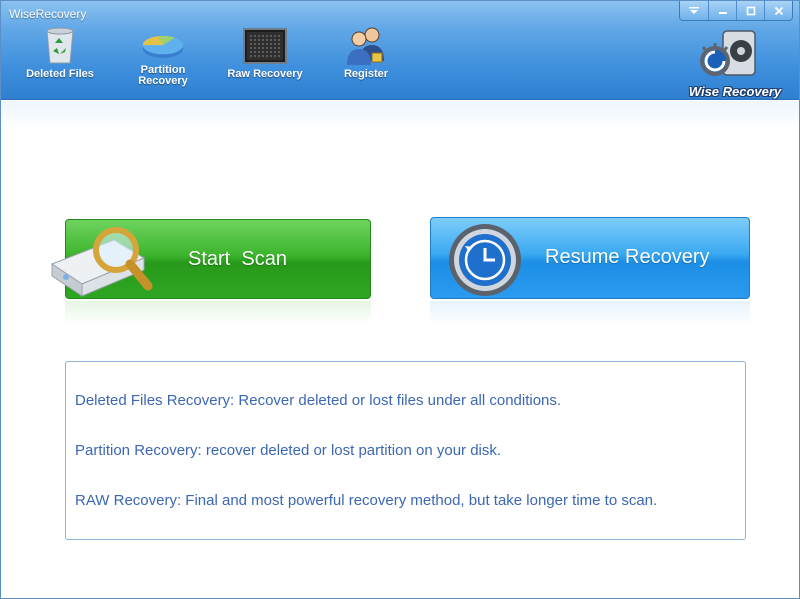 Image resolution: width=800 pixels, height=599 pixels. I want to click on hard-drive-gear-icon, so click(728, 53).